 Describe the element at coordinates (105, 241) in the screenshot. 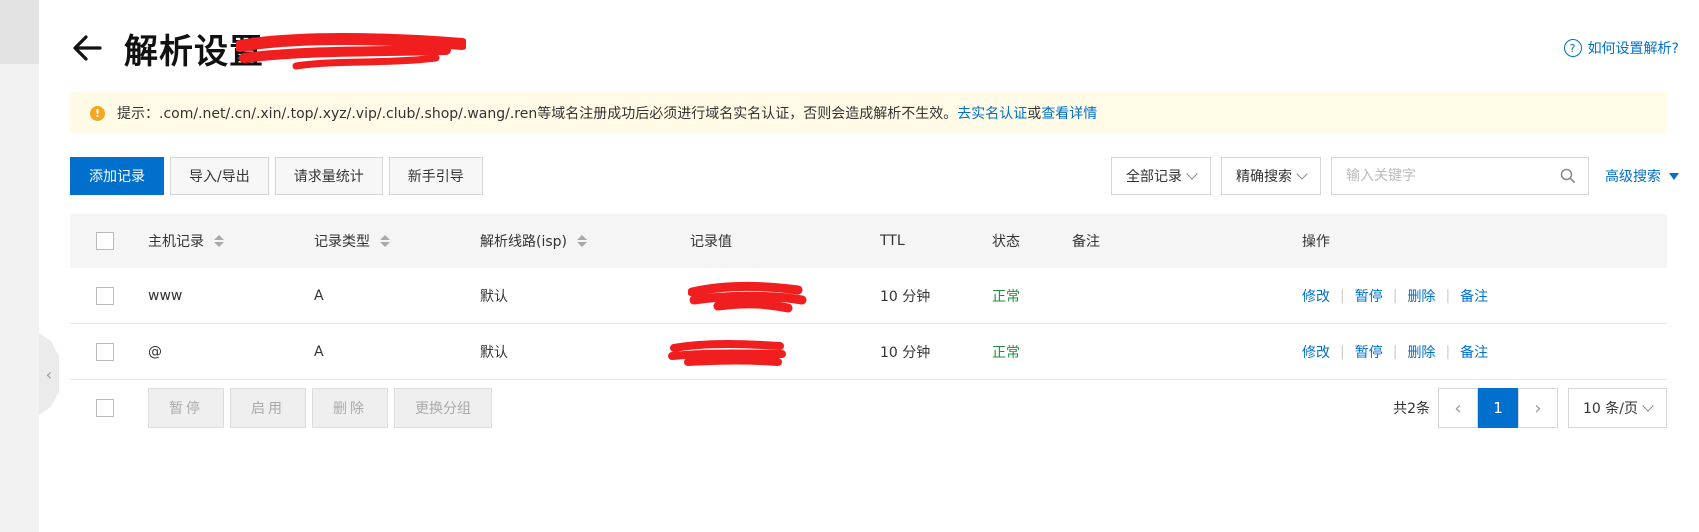

I see `select-all-checkbox` at that location.